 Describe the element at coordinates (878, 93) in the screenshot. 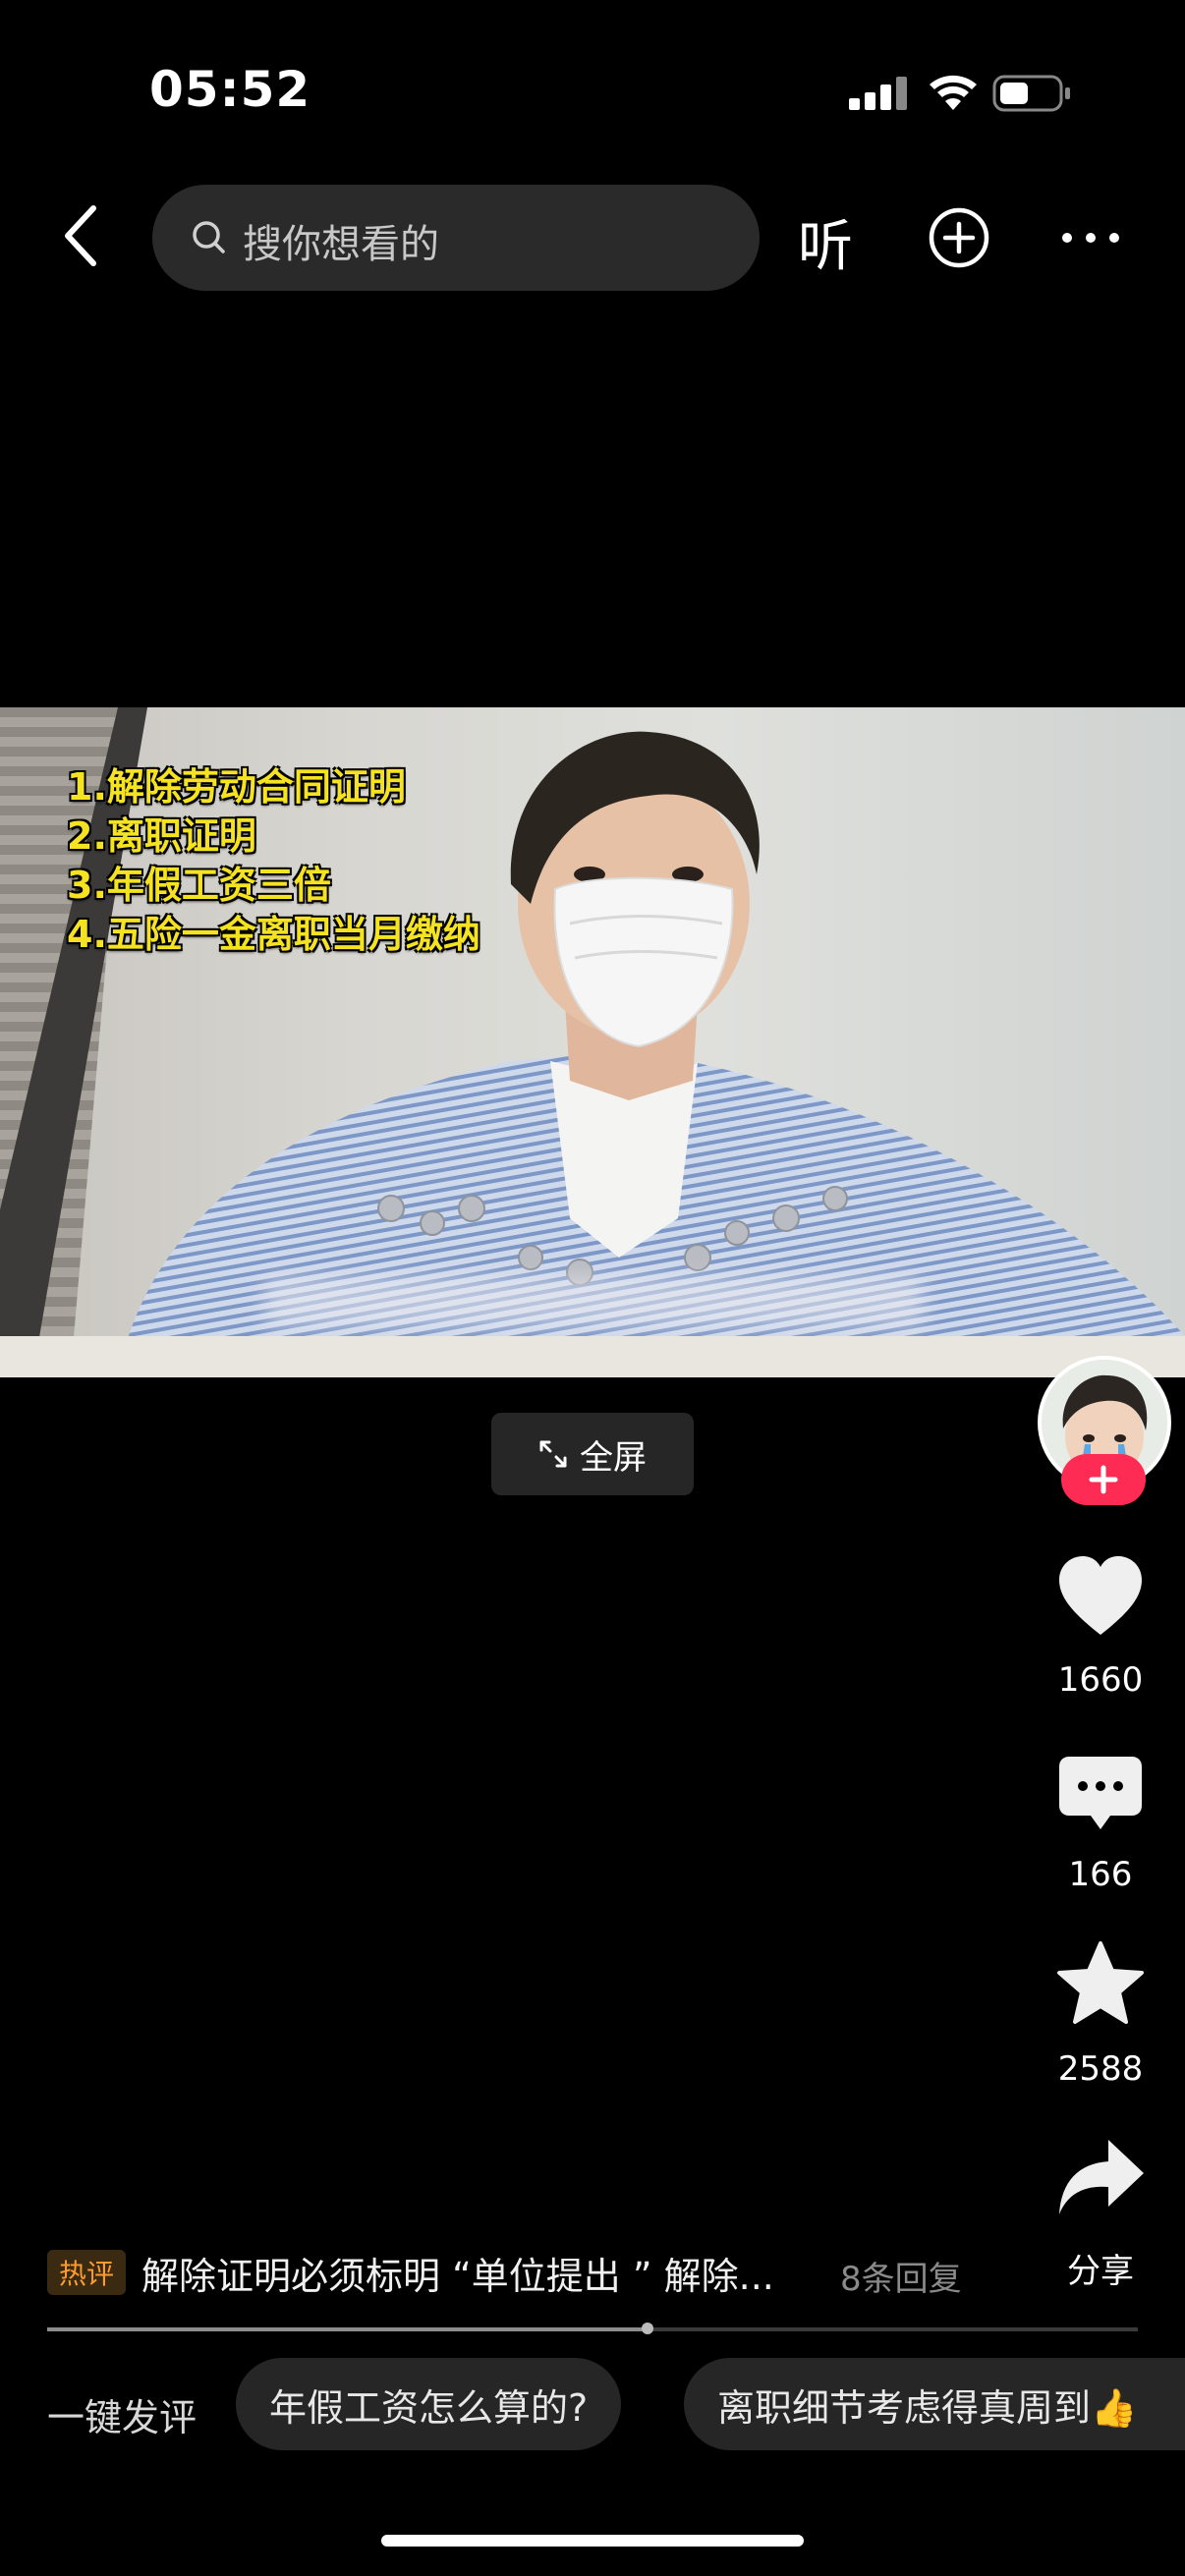

I see `signal-icon` at that location.